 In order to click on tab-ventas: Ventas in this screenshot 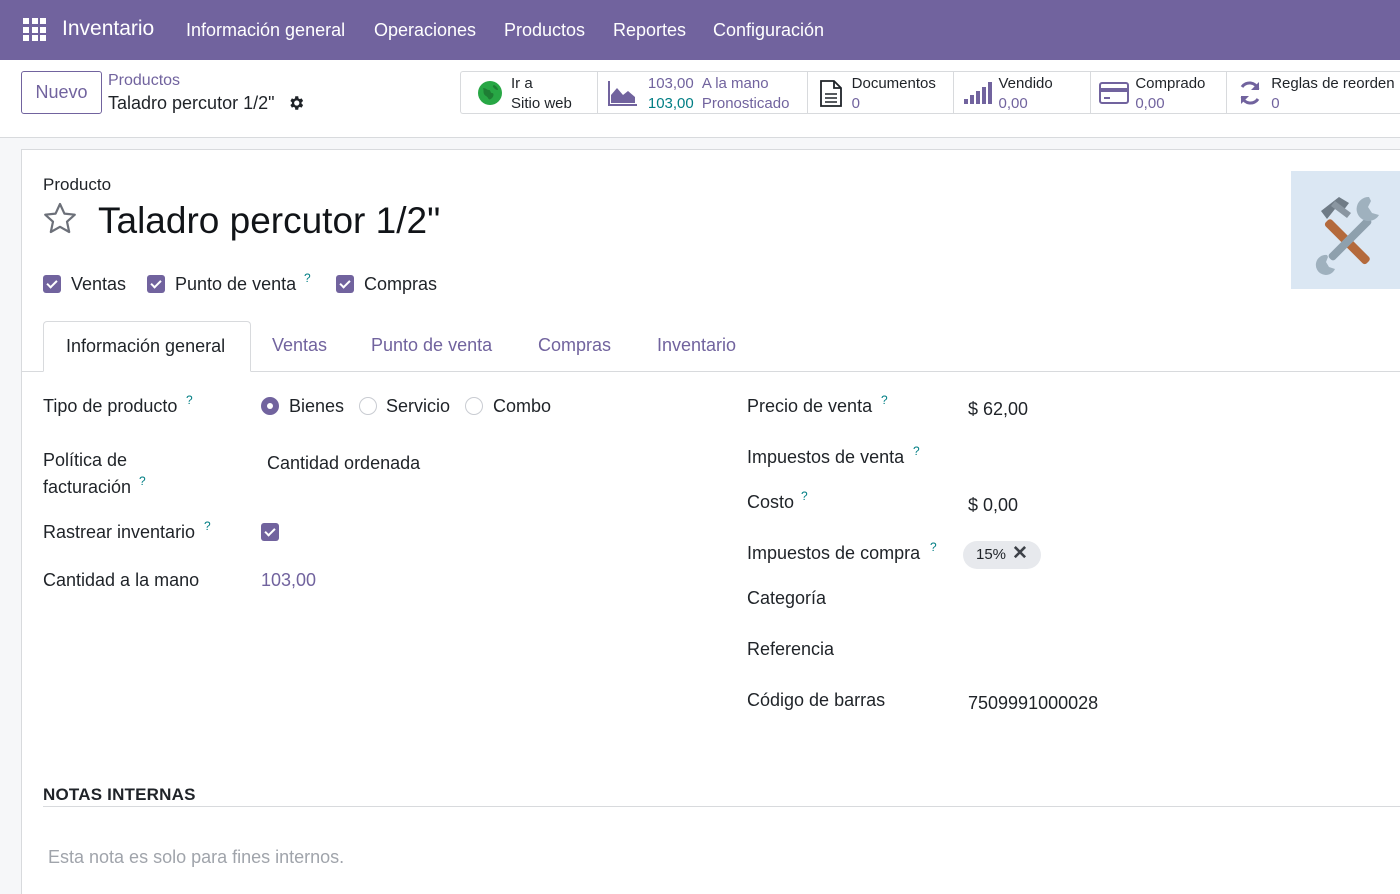, I will do `click(299, 345)`.